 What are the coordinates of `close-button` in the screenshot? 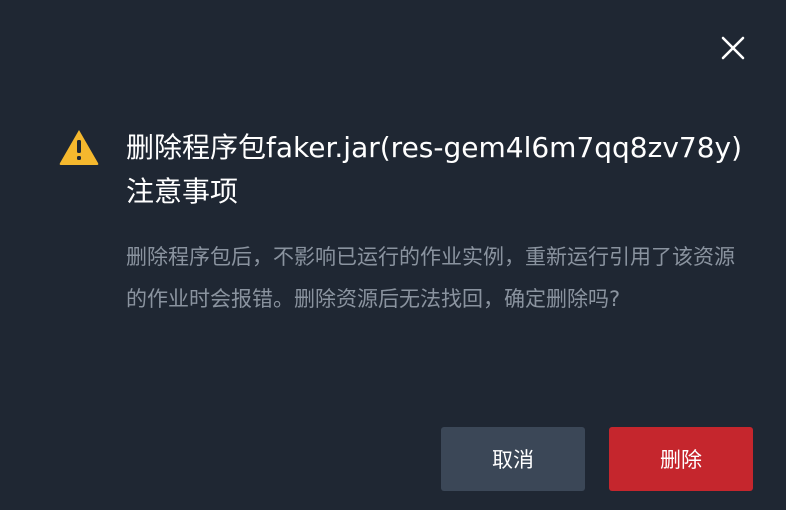 It's located at (733, 48).